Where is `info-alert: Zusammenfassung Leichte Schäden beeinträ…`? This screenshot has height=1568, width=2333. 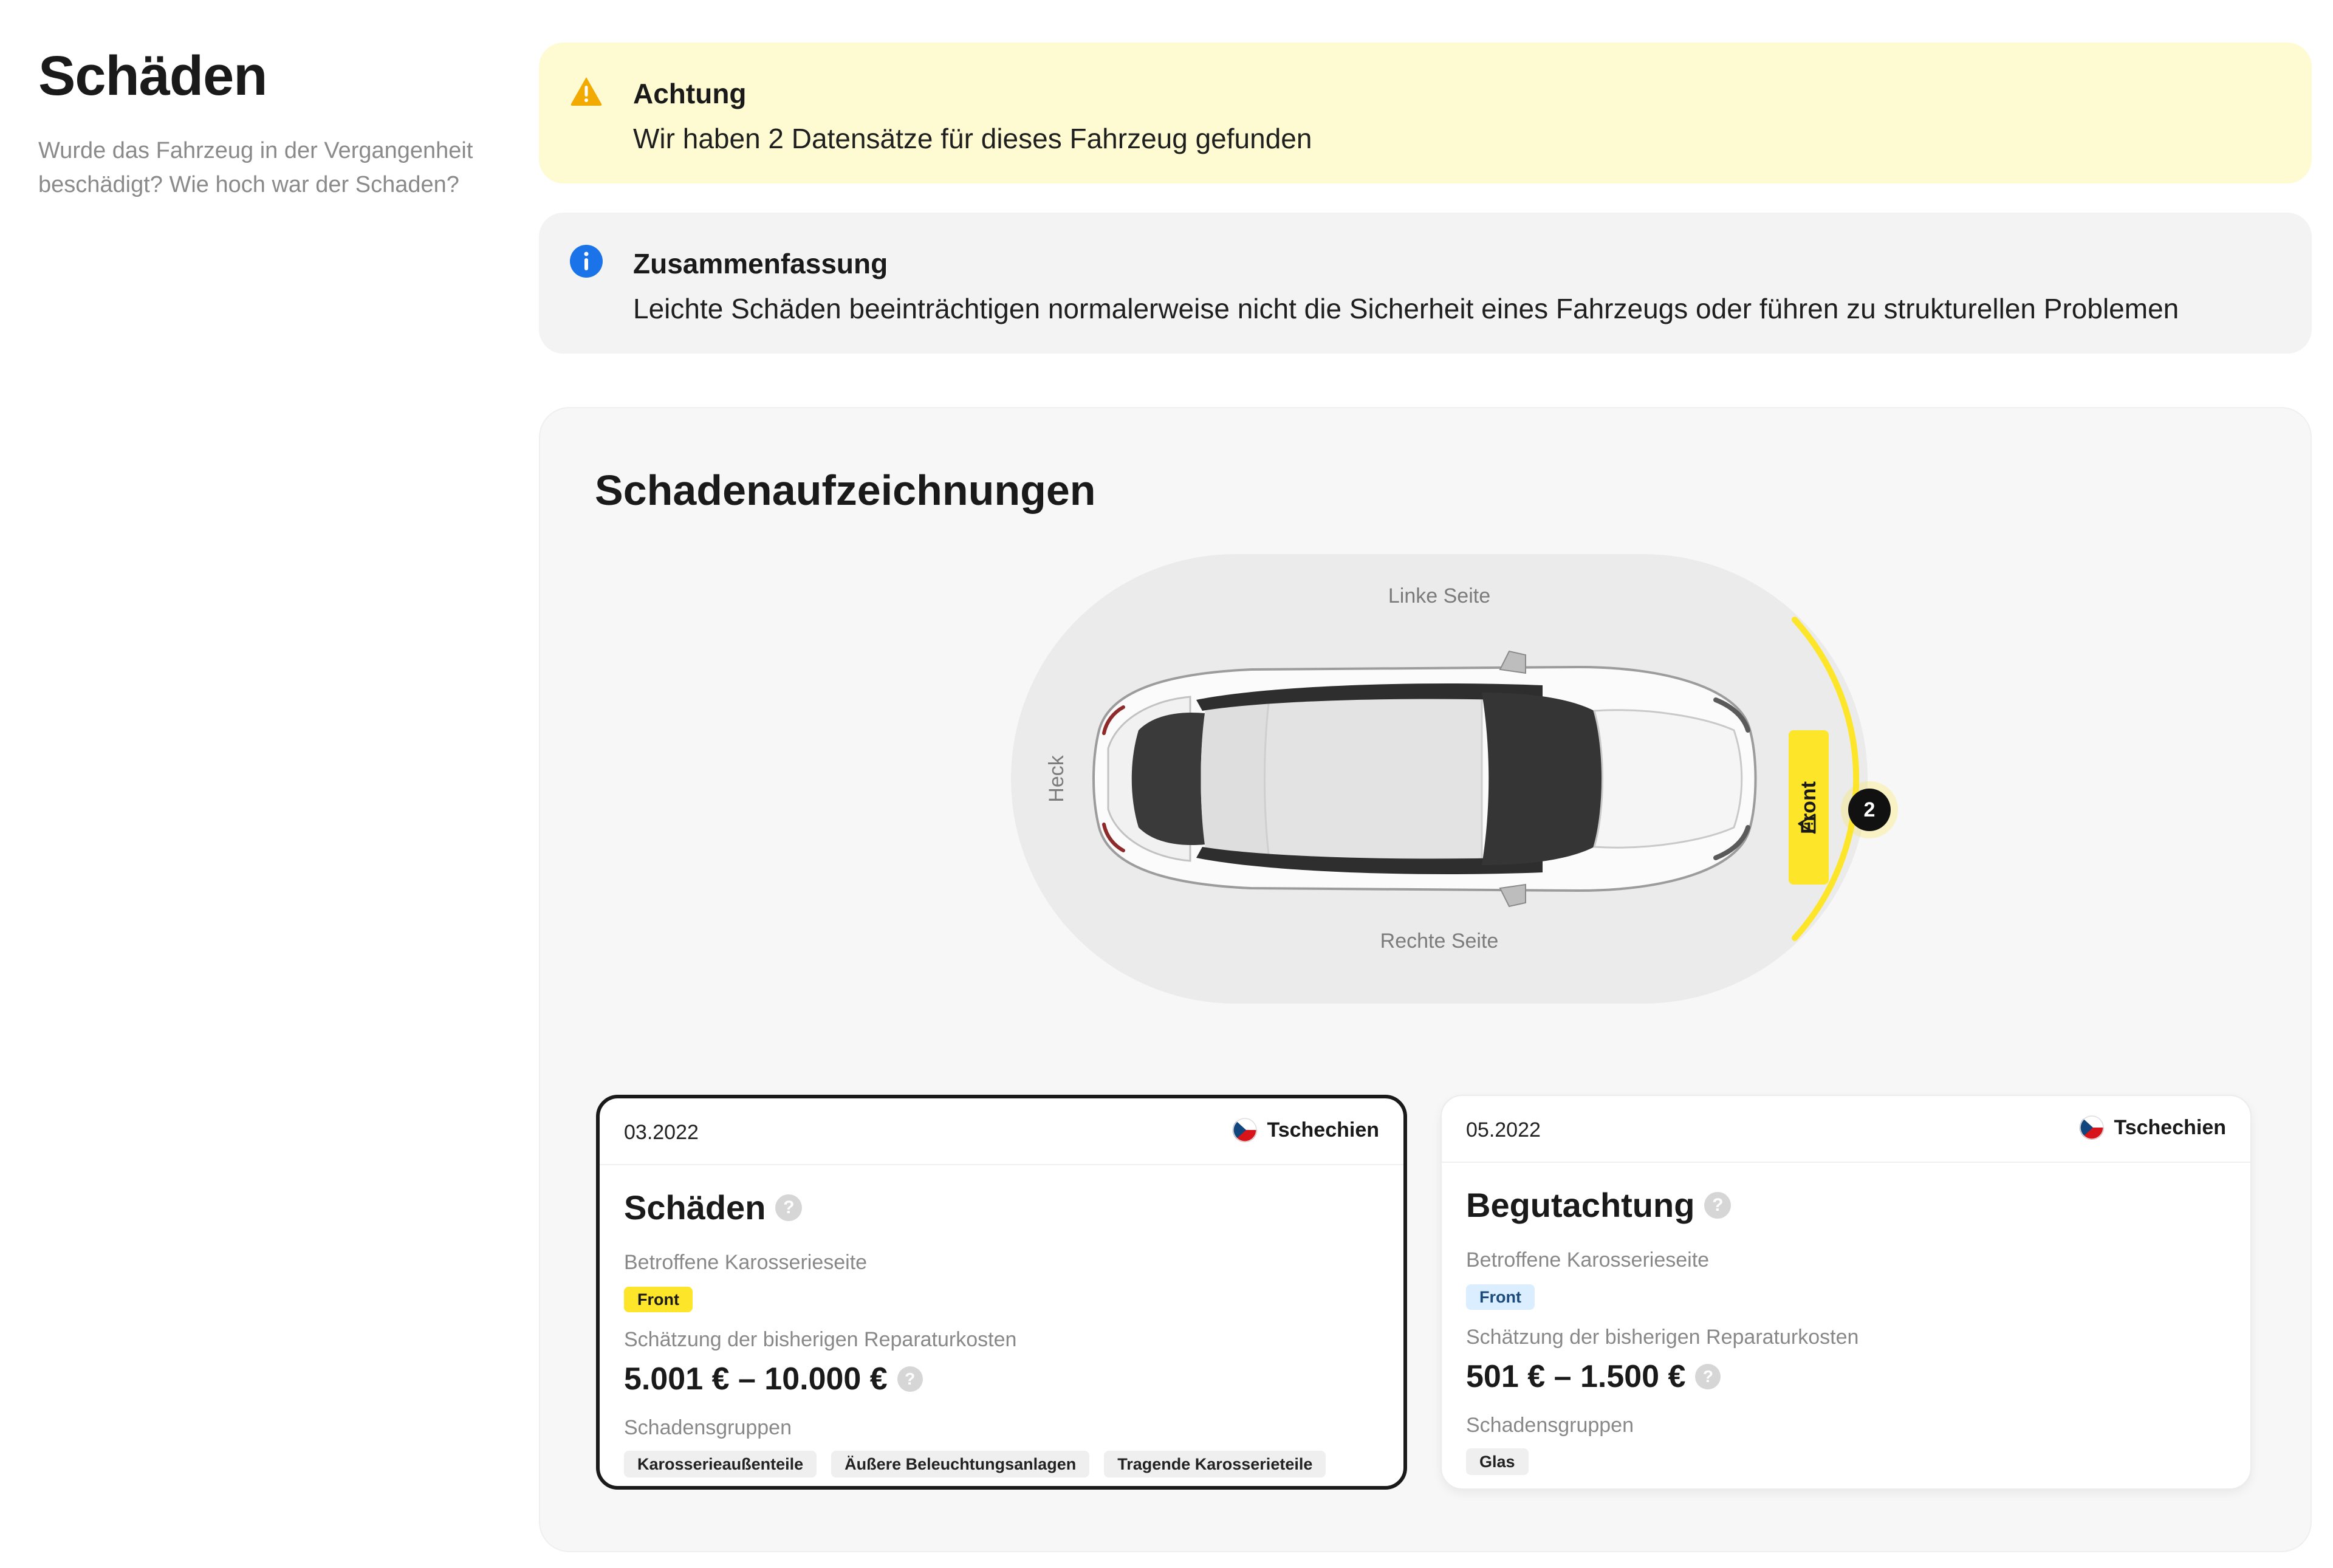
info-alert: Zusammenfassung Leichte Schäden beeinträ… is located at coordinates (1425, 284).